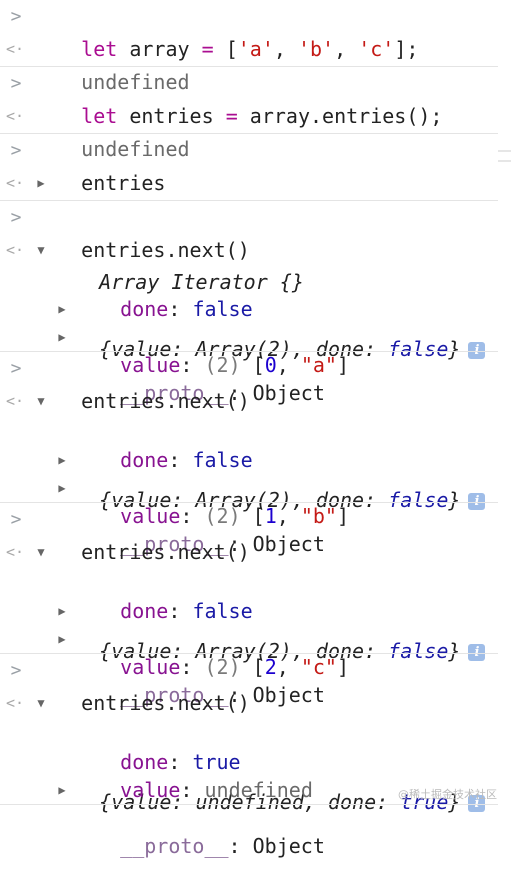 The width and height of the screenshot is (511, 888). What do you see at coordinates (174, 846) in the screenshot?
I see `proto-key: __proto__` at bounding box center [174, 846].